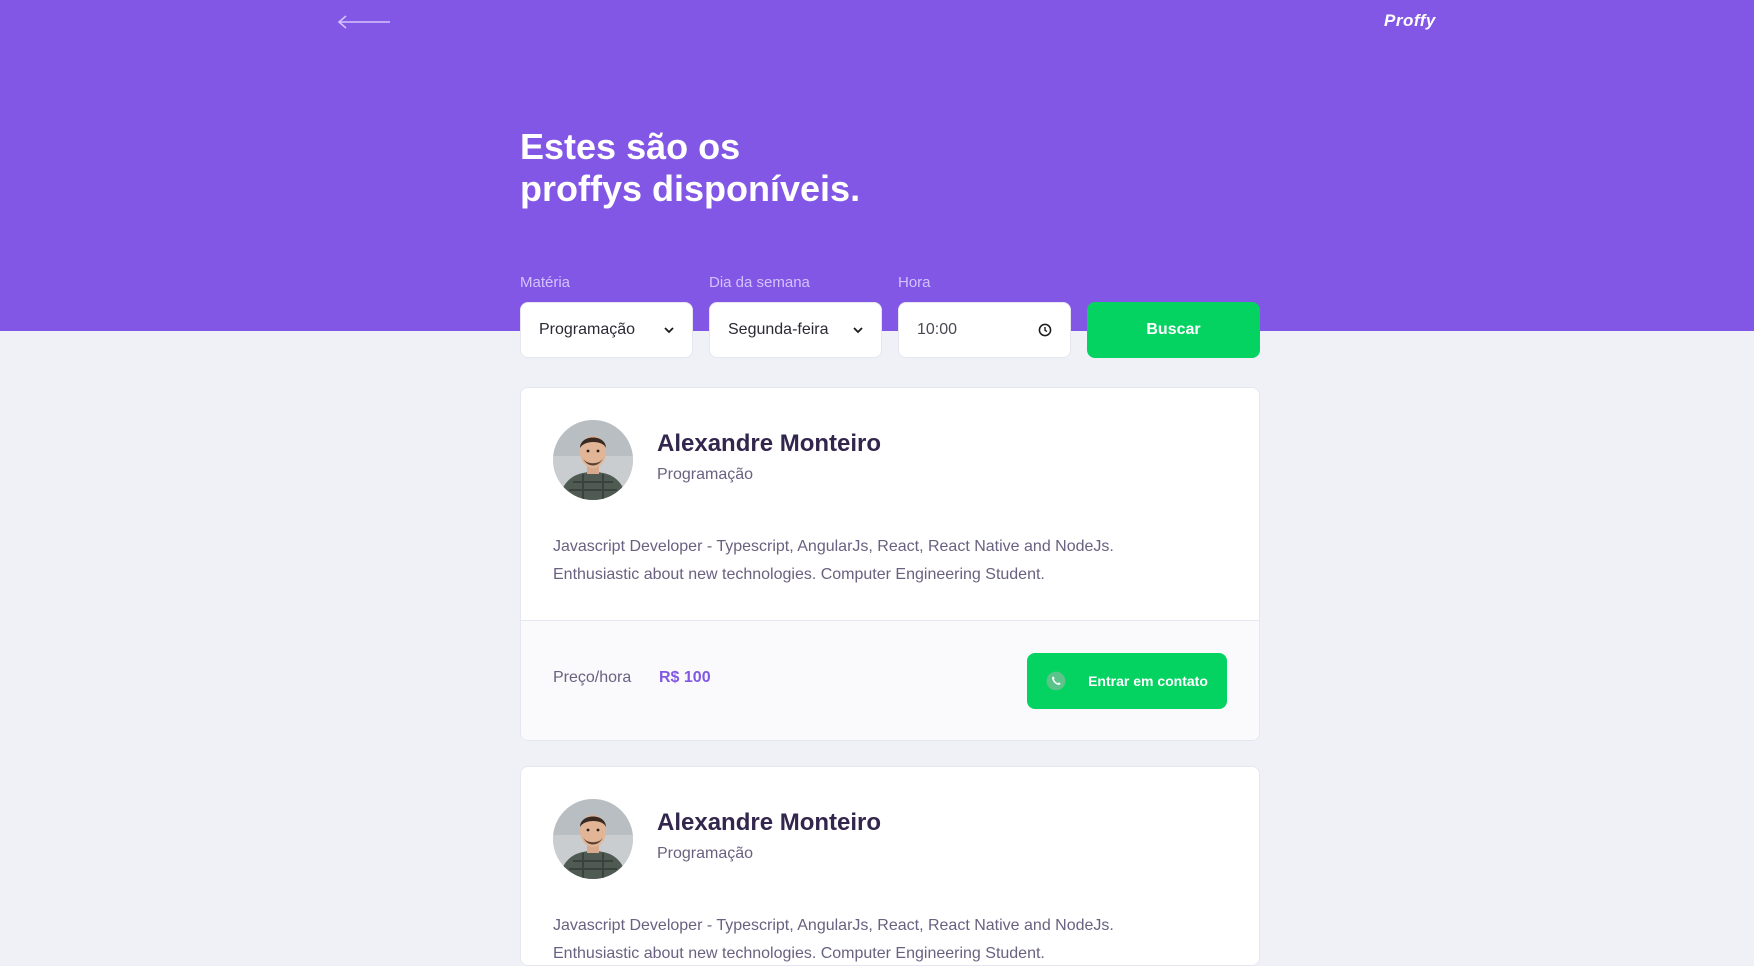 The height and width of the screenshot is (966, 1754). Describe the element at coordinates (984, 330) in the screenshot. I see `time-input: 10:00` at that location.